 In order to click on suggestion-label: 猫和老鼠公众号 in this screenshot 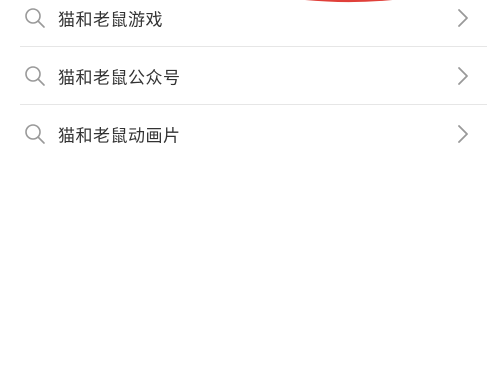, I will do `click(119, 78)`.